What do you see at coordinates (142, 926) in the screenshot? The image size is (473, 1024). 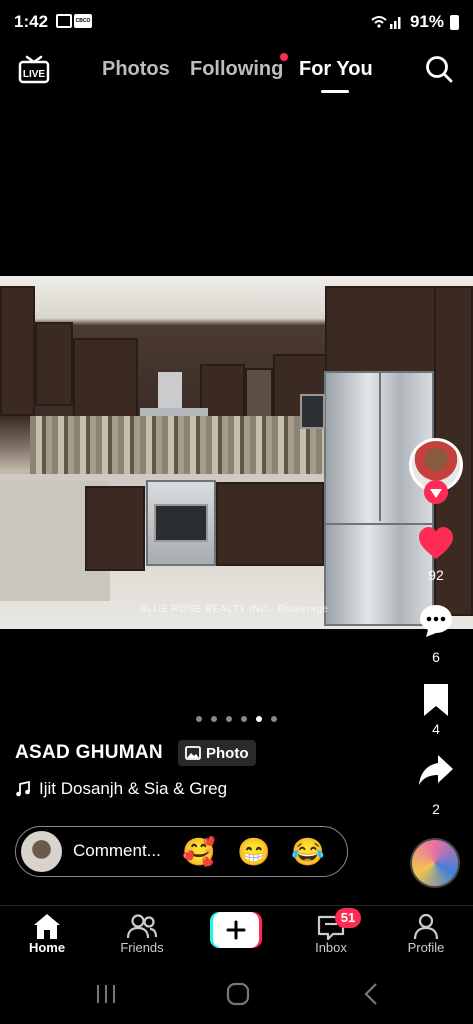 I see `friends-icon` at bounding box center [142, 926].